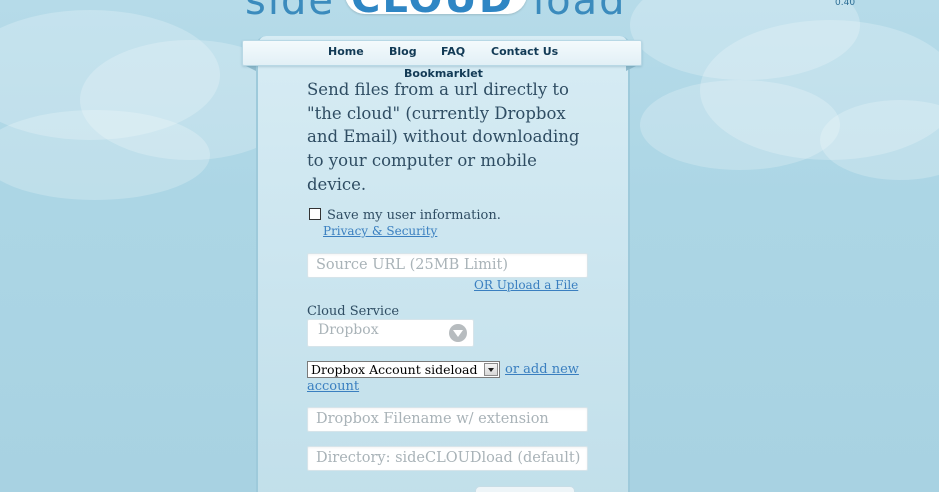 The width and height of the screenshot is (939, 492). What do you see at coordinates (414, 215) in the screenshot?
I see `save-user-info-label: Save my user information.` at bounding box center [414, 215].